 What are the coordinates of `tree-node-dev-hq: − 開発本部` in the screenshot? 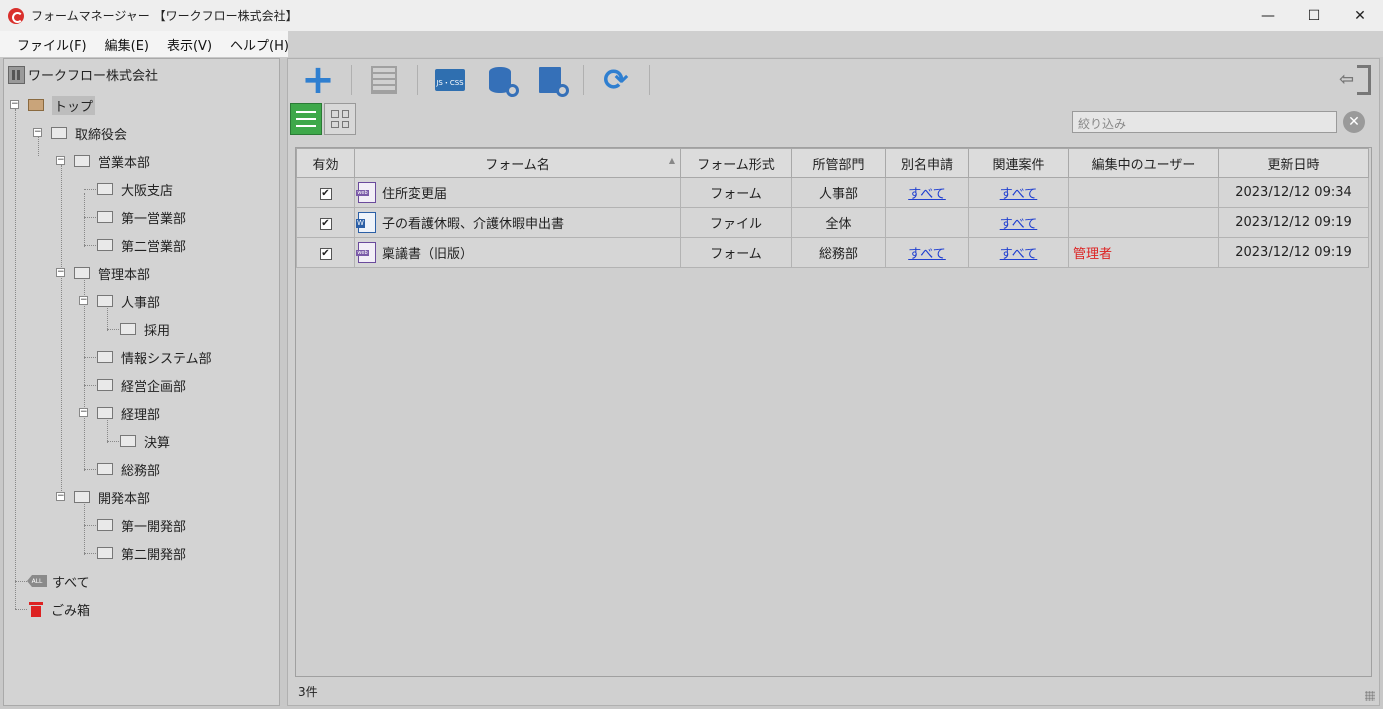 It's located at (103, 497).